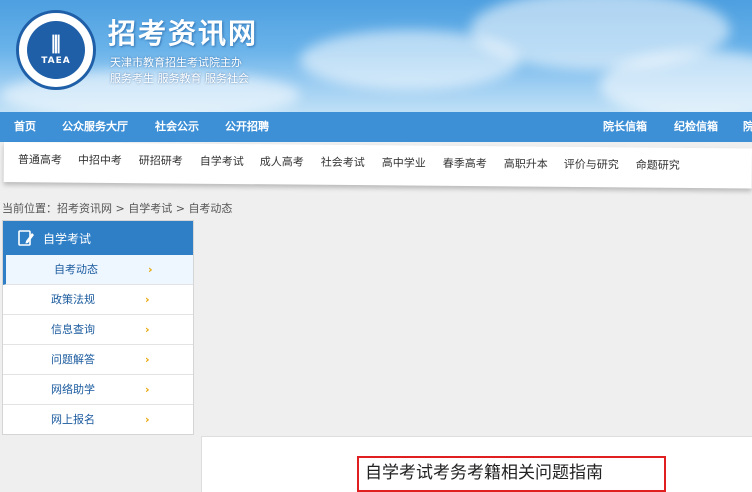 The width and height of the screenshot is (752, 492). I want to click on subnav-spring-gaokao: 春季高考, so click(465, 164).